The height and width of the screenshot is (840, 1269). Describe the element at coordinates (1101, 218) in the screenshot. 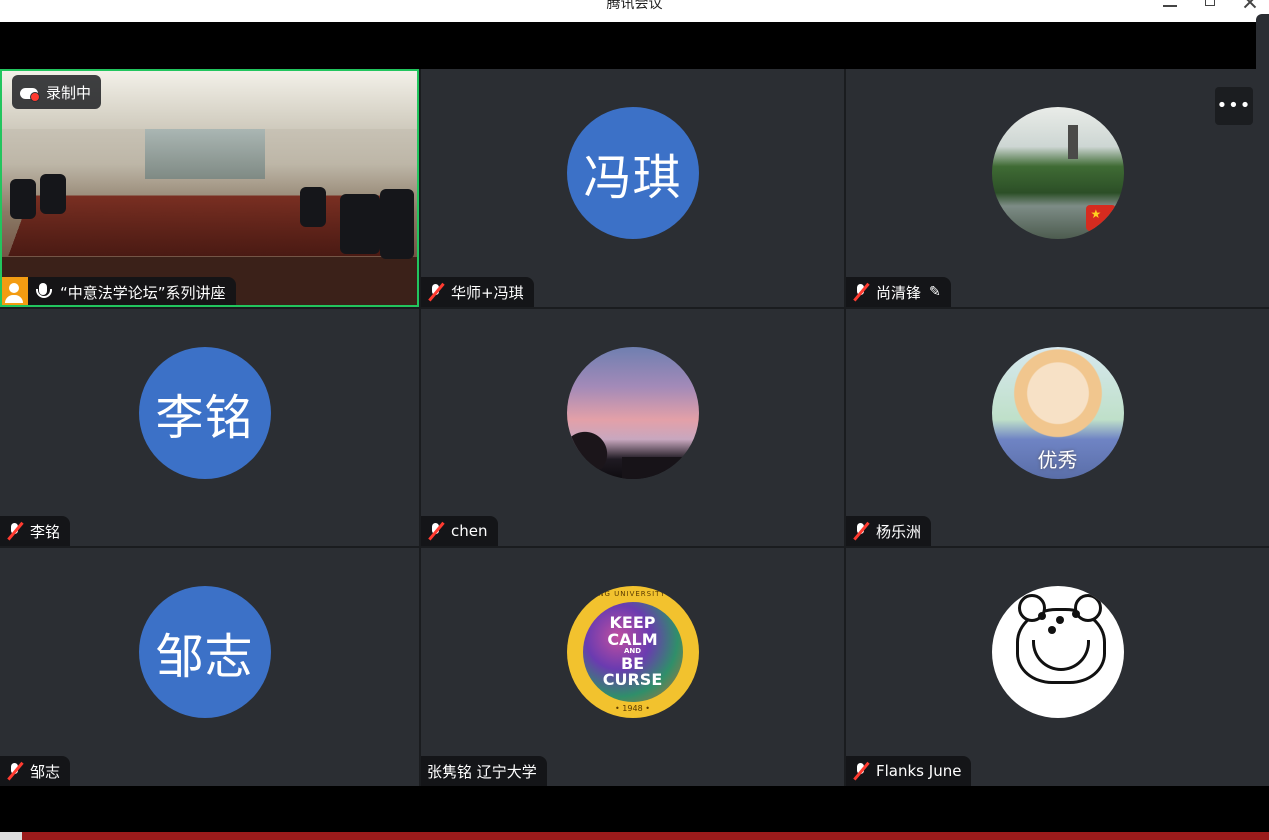

I see `flag-icon` at that location.